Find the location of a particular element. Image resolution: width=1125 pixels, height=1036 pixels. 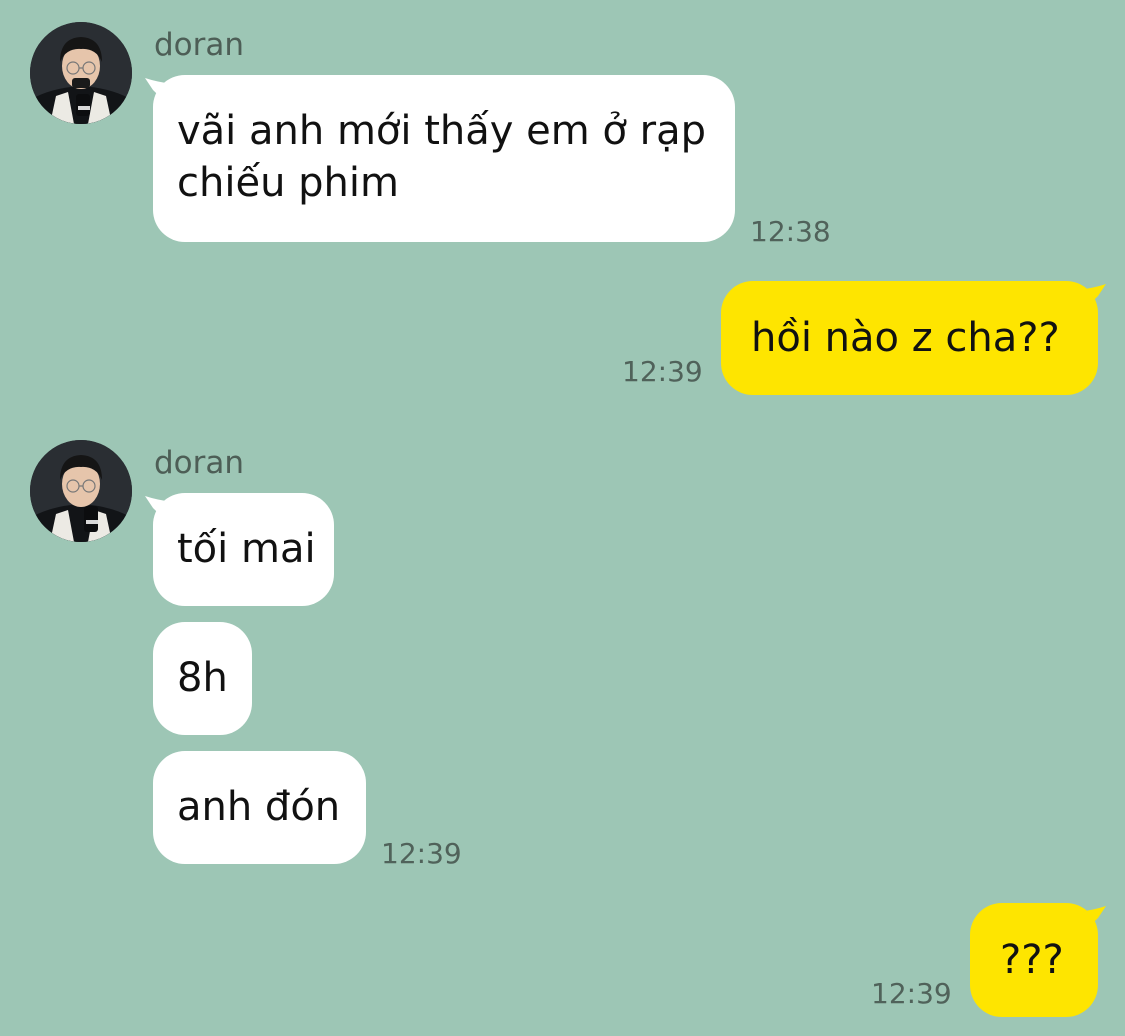

message-text: tối mai is located at coordinates (246, 549).